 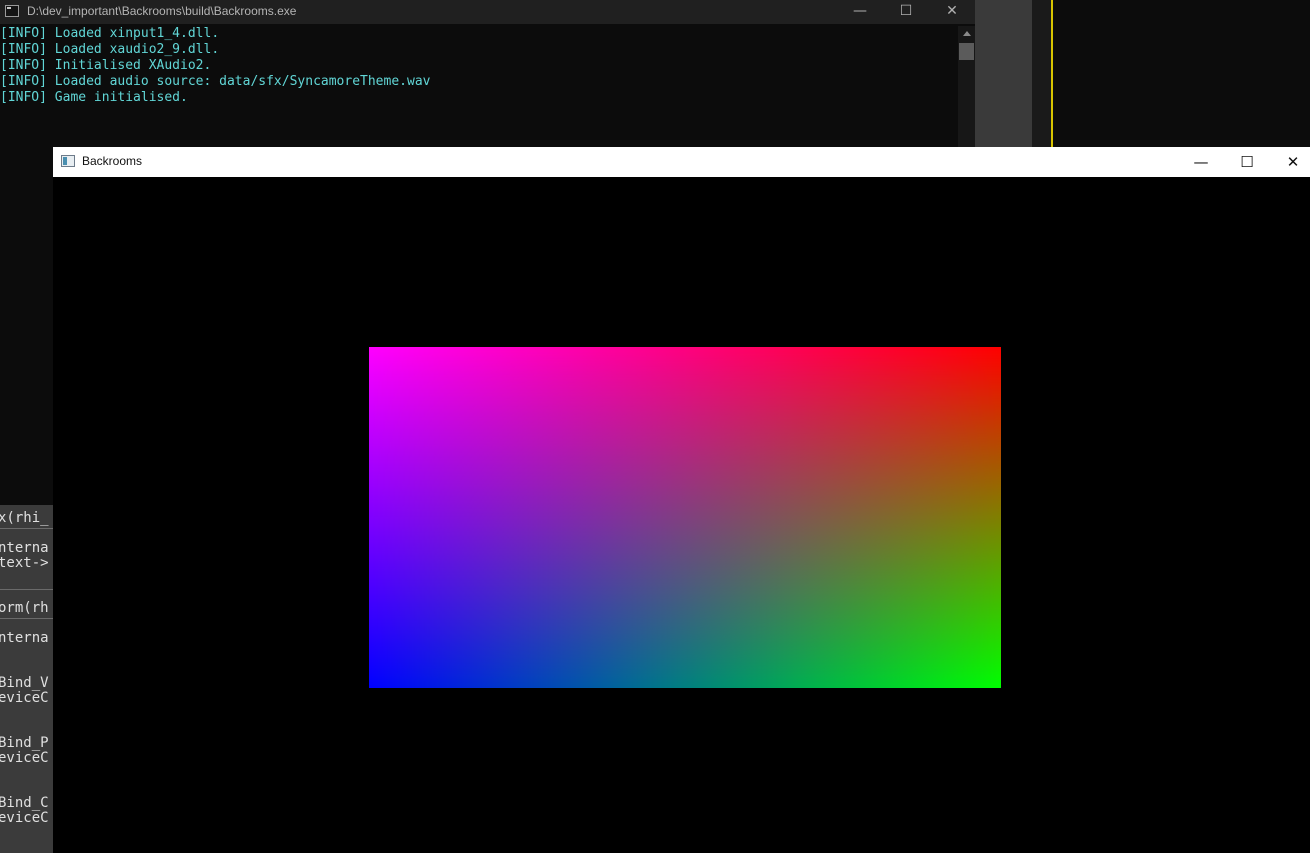 What do you see at coordinates (94, 97) in the screenshot?
I see `log-line: [INFO] Game initialised.` at bounding box center [94, 97].